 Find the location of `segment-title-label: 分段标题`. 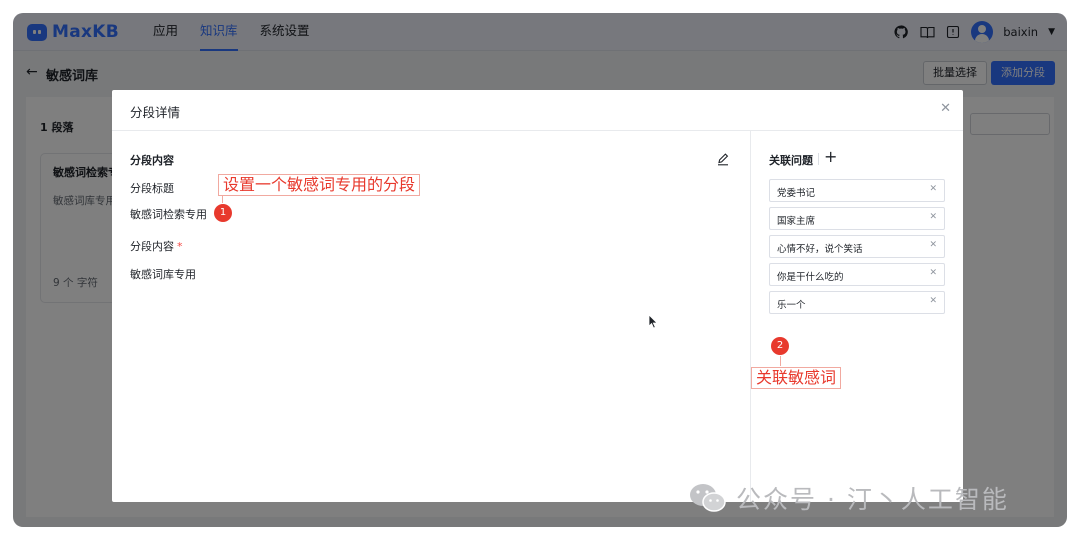

segment-title-label: 分段标题 is located at coordinates (152, 188).